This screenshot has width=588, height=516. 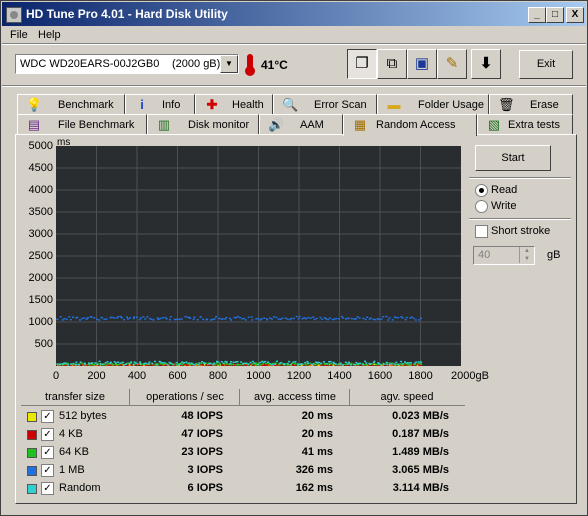 What do you see at coordinates (71, 104) in the screenshot?
I see `tab-benchmark: 💡 Benchmark` at bounding box center [71, 104].